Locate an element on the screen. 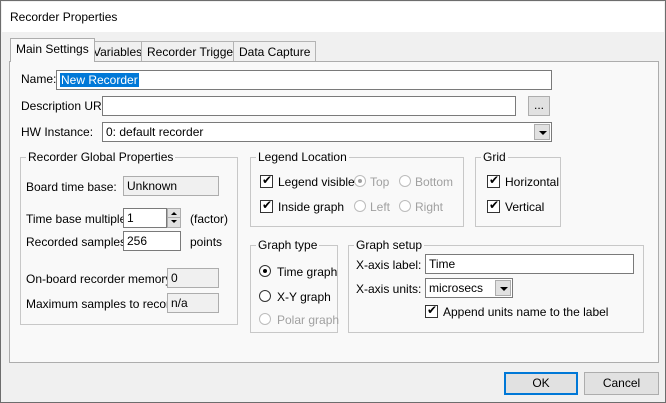 This screenshot has height=403, width=666. xaxis-label-label: X-axis label: is located at coordinates (389, 265).